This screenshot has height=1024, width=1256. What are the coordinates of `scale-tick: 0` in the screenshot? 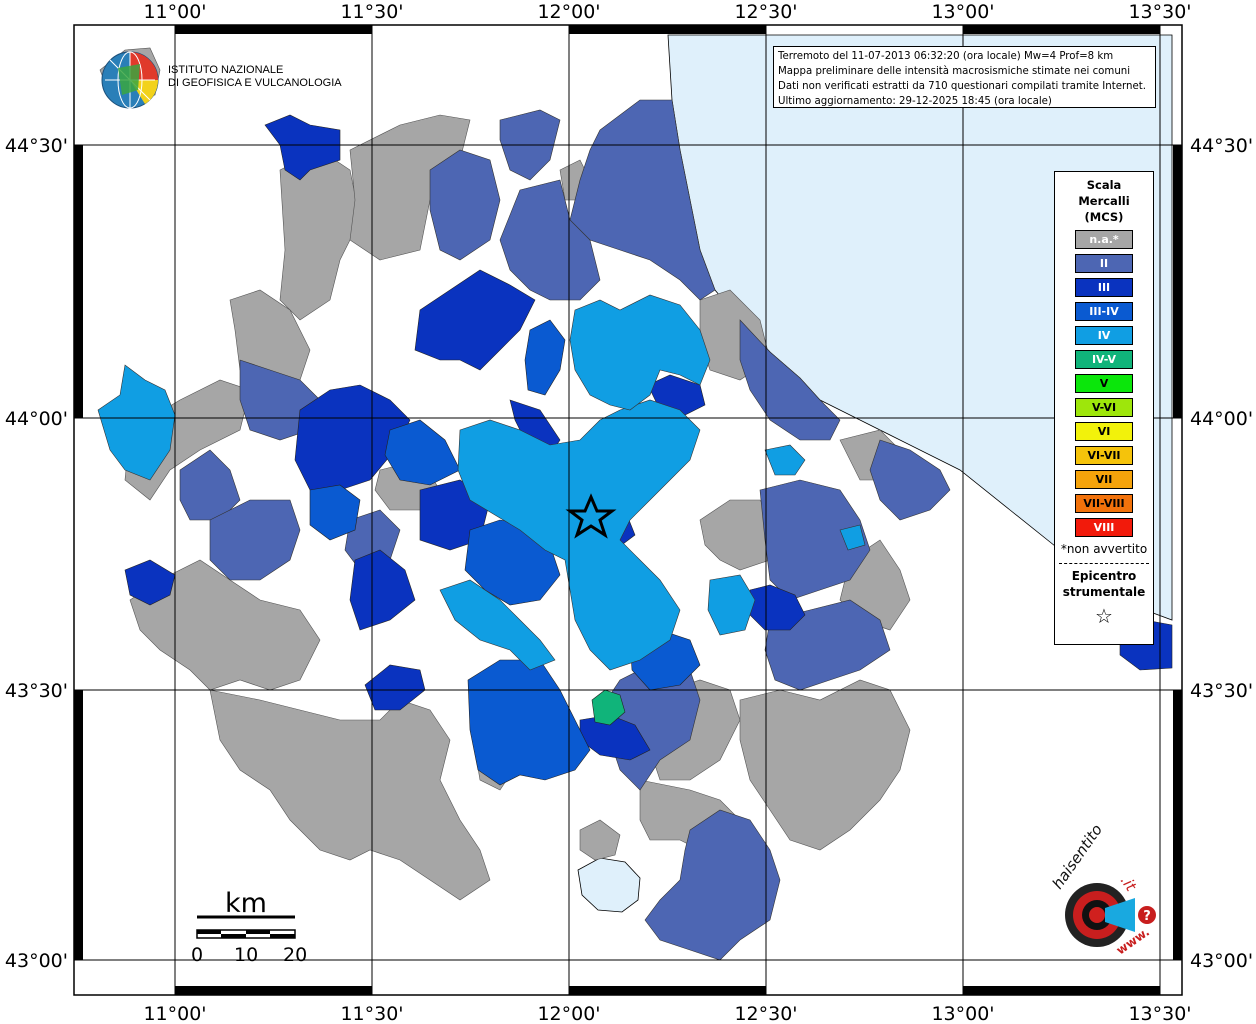 It's located at (197, 955).